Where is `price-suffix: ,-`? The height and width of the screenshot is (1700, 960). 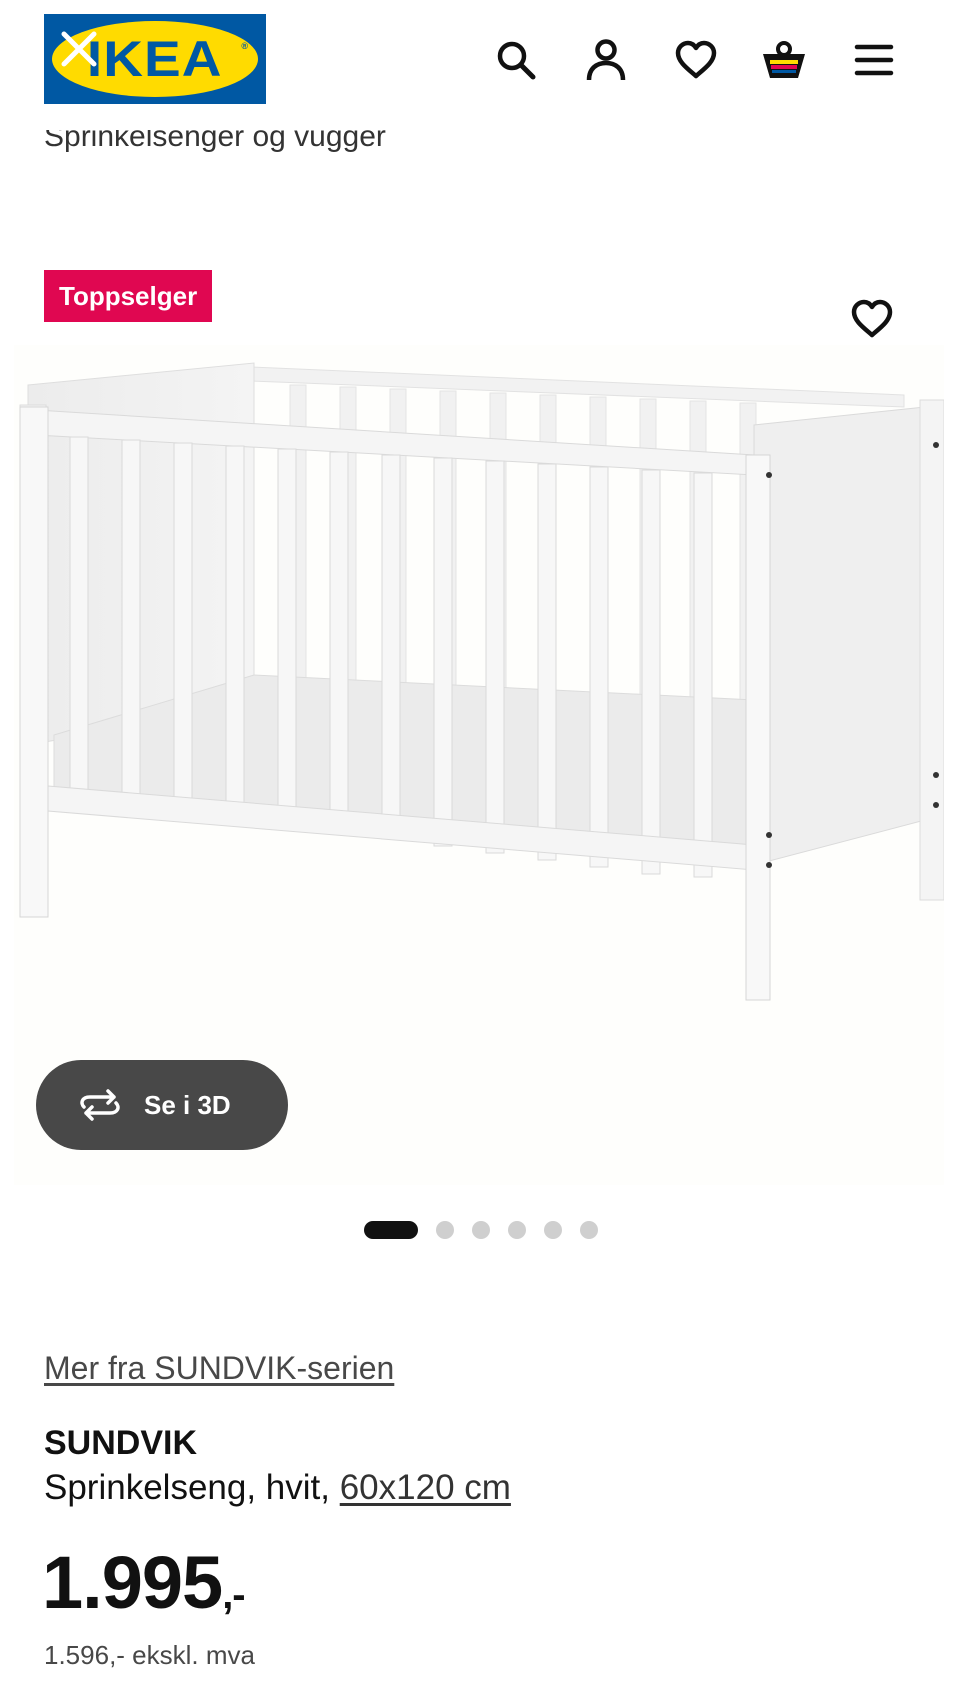 price-suffix: ,- is located at coordinates (233, 1595).